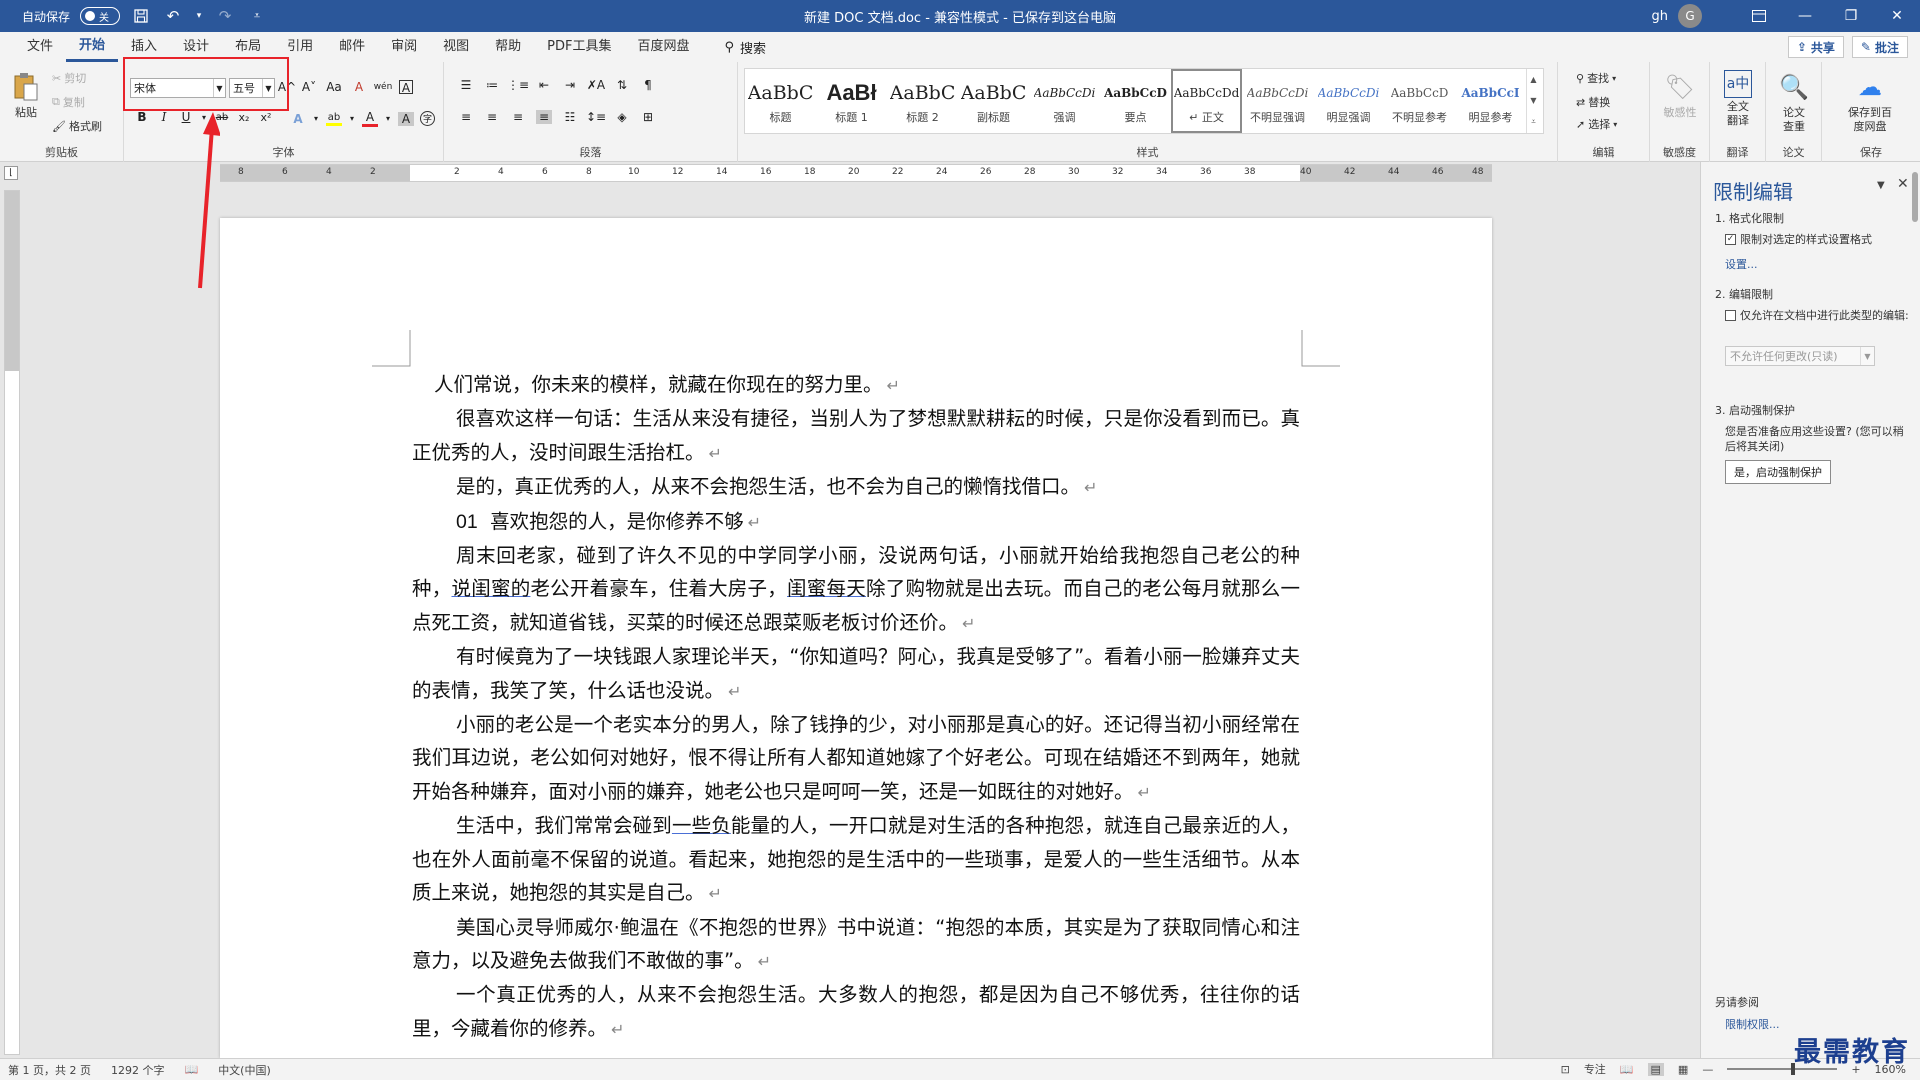 This screenshot has height=1080, width=1920. What do you see at coordinates (1348, 101) in the screenshot?
I see `style-intense-emphasis: AaBbCcDi 明显强调` at bounding box center [1348, 101].